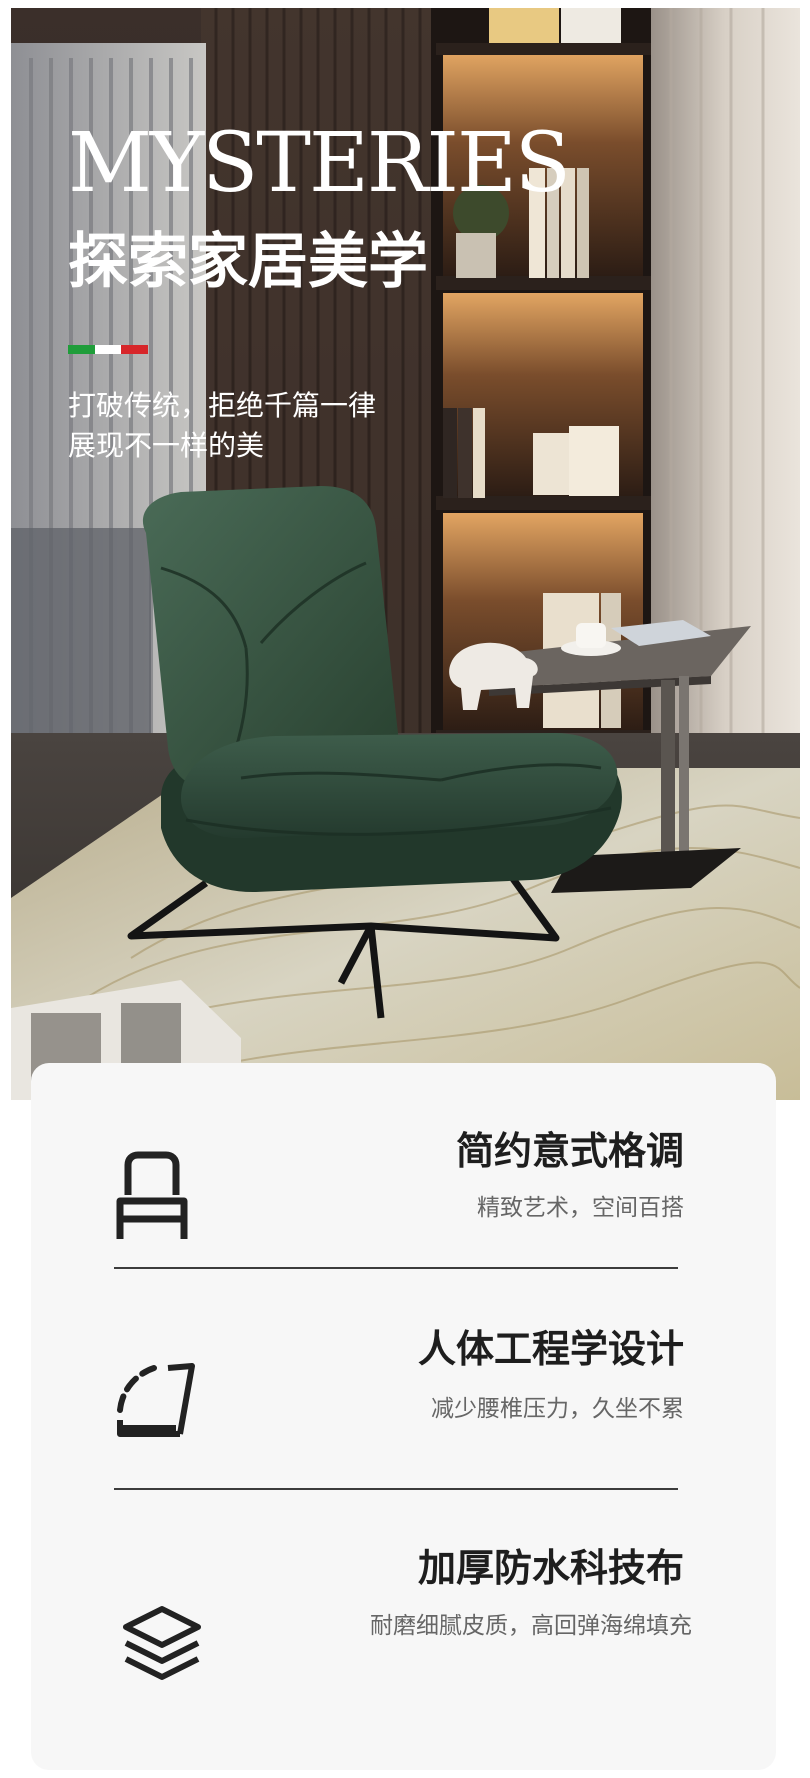  Describe the element at coordinates (531, 1626) in the screenshot. I see `feature-subtitle: 耐磨细腻皮质，高回弹海绵填充` at that location.